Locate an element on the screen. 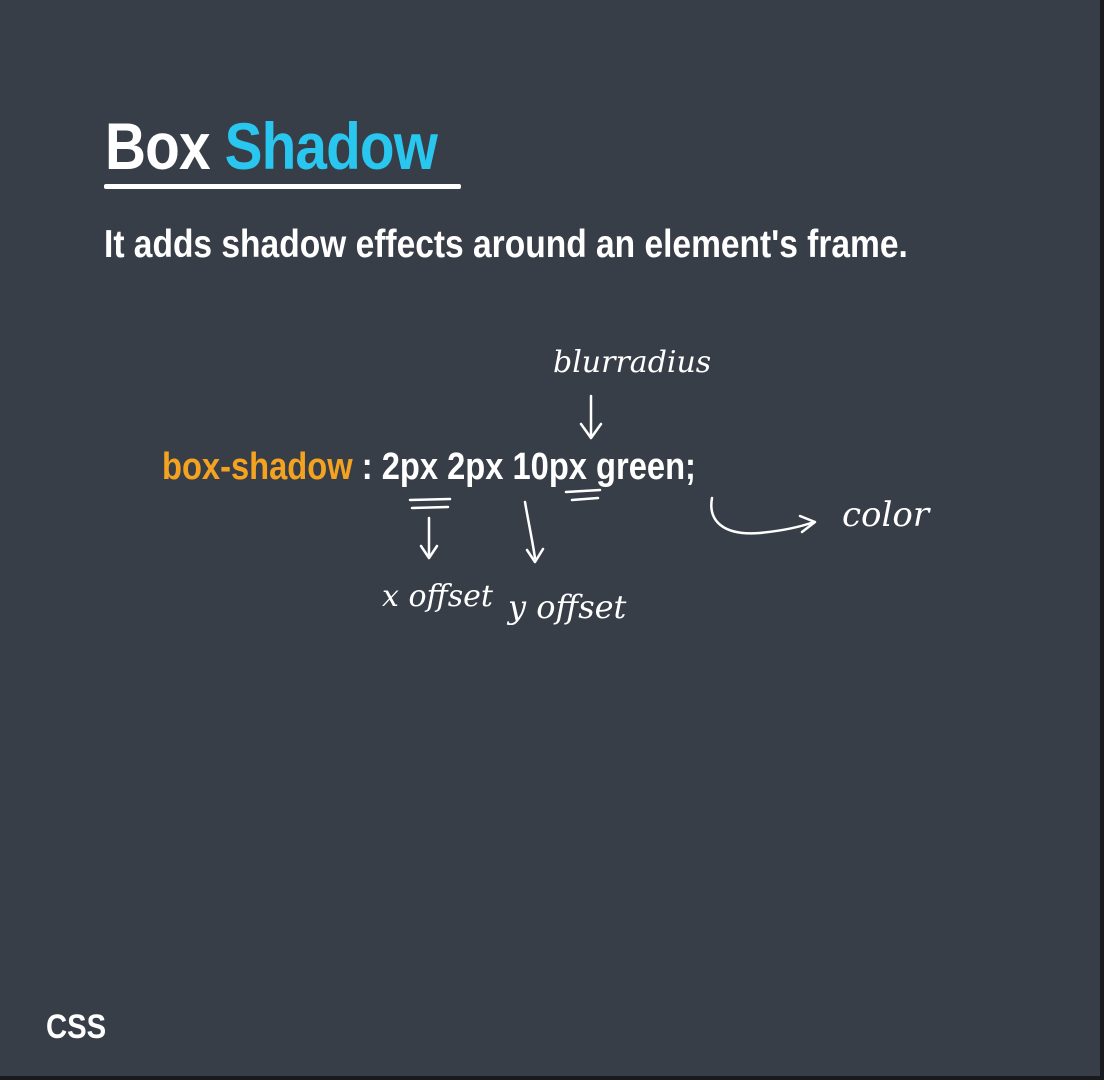  slide-title: Box Shadow is located at coordinates (271, 146).